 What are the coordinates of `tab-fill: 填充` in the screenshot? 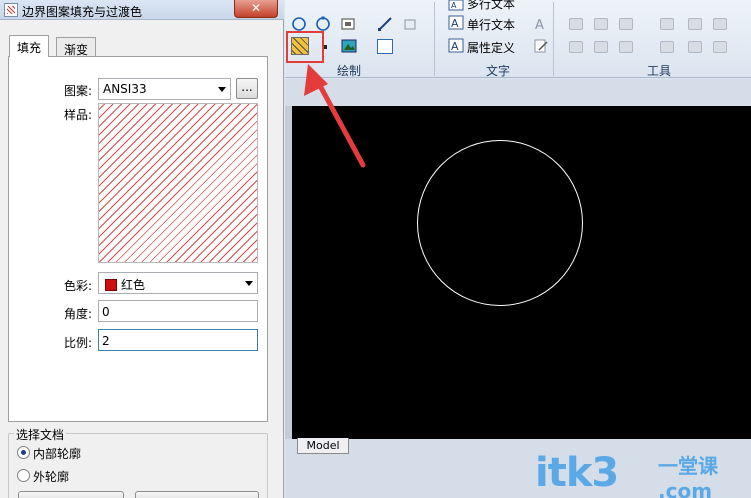 It's located at (29, 46).